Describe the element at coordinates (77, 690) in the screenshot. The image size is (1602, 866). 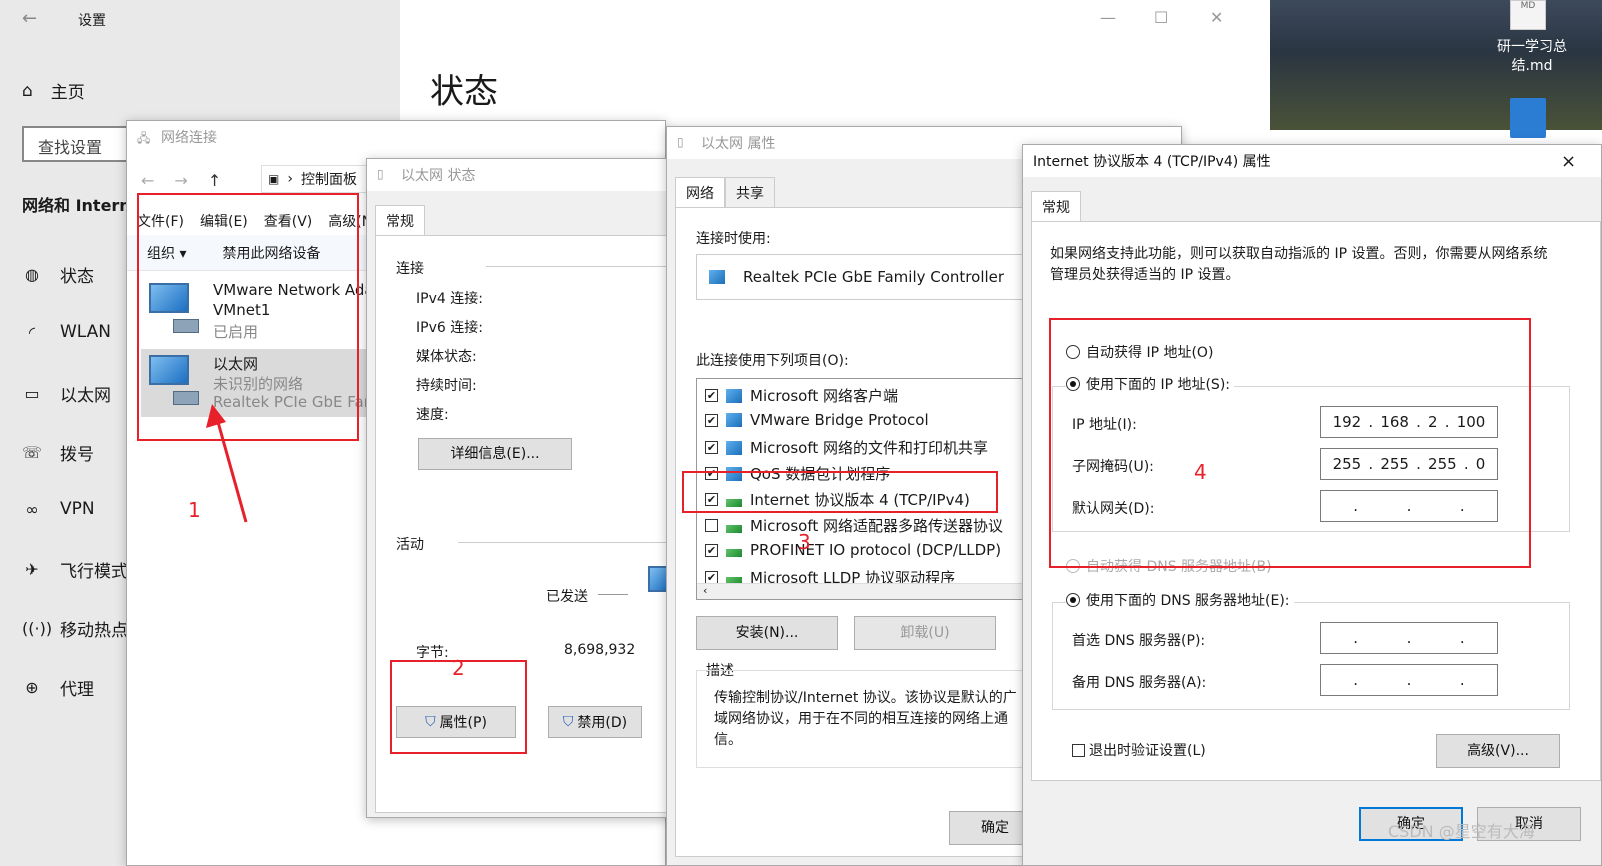
I see `nav-label: 代理` at that location.